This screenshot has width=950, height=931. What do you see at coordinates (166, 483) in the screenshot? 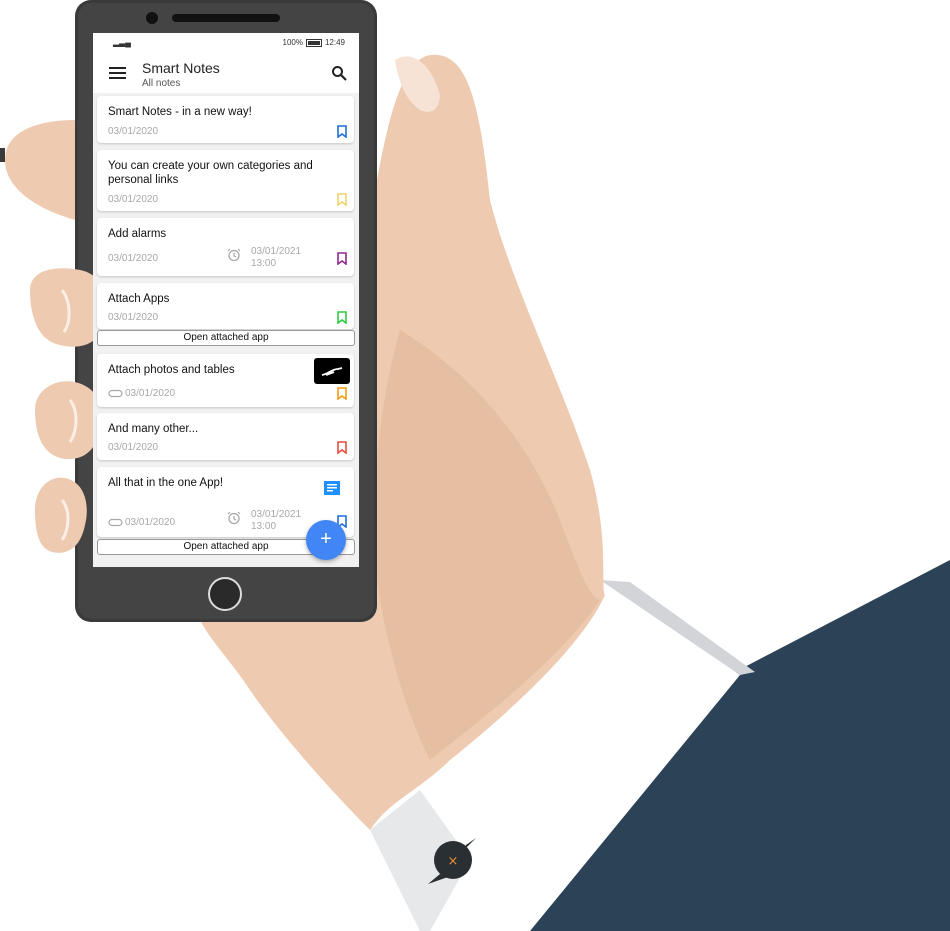
I see `note-title: All that in the one App!` at bounding box center [166, 483].